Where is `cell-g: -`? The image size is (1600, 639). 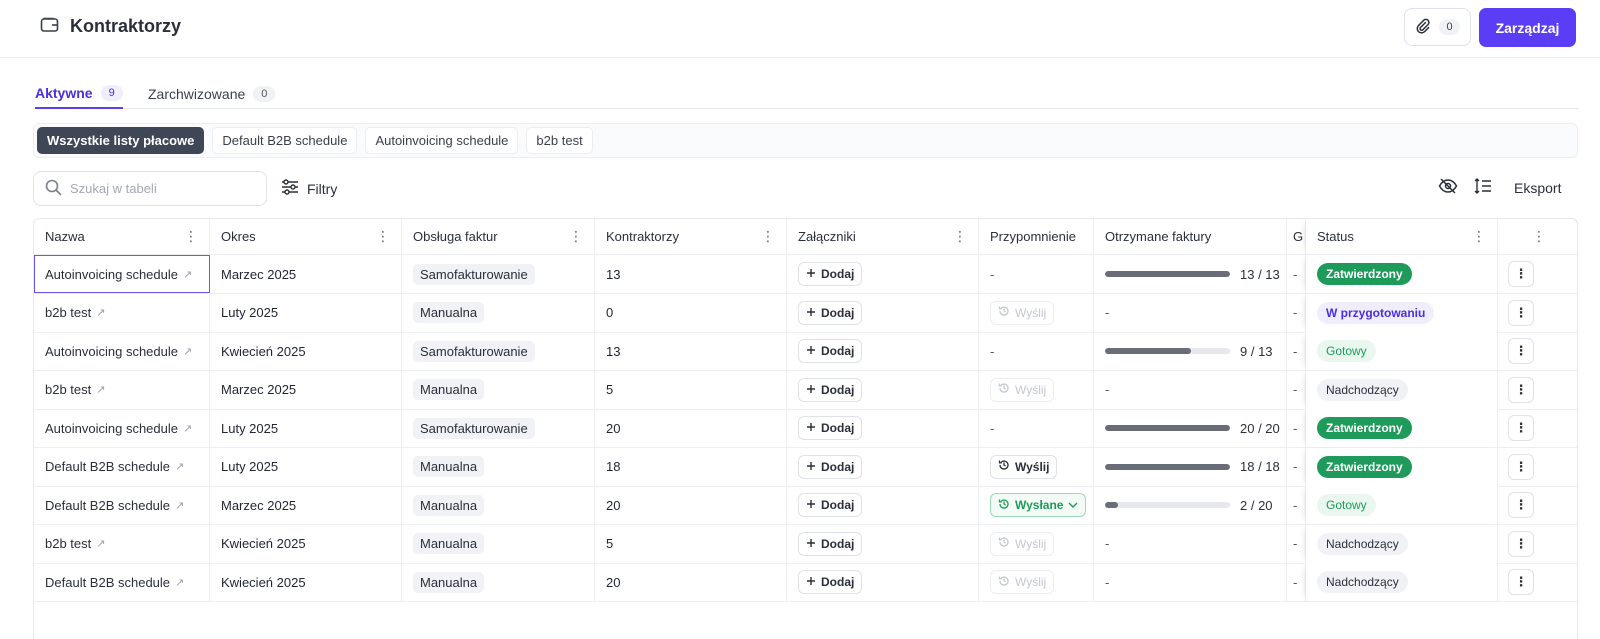 cell-g: - is located at coordinates (1296, 389).